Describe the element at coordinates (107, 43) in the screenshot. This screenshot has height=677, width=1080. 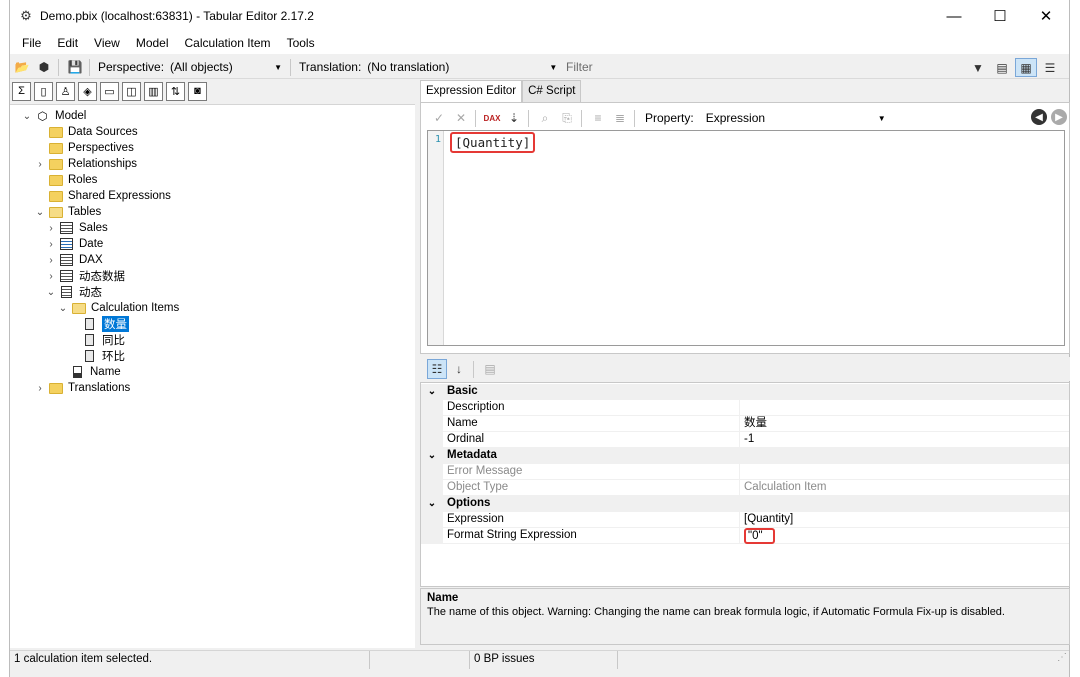
I see `menu-view: View` at that location.